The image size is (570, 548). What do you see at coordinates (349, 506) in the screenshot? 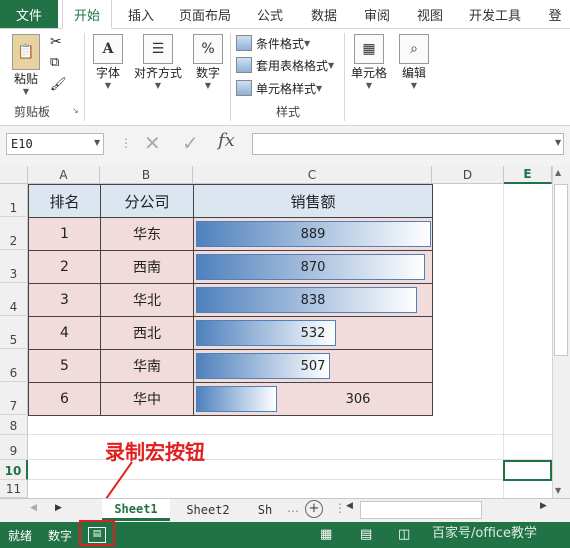
I see `scroll-left-icon: ◀` at bounding box center [349, 506].